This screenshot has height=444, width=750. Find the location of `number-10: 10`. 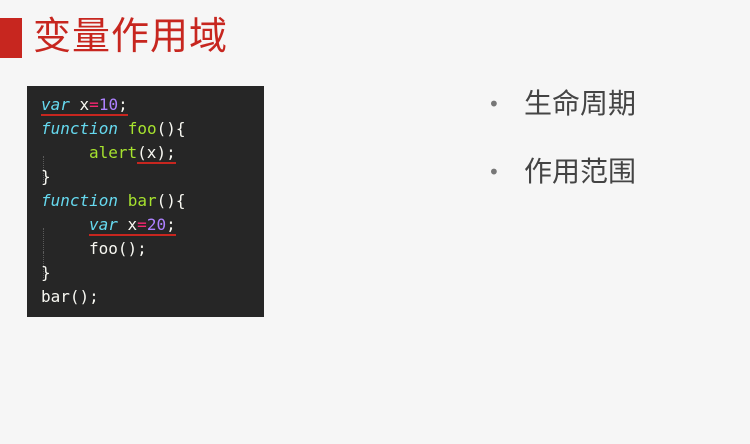

number-10: 10 is located at coordinates (108, 104).